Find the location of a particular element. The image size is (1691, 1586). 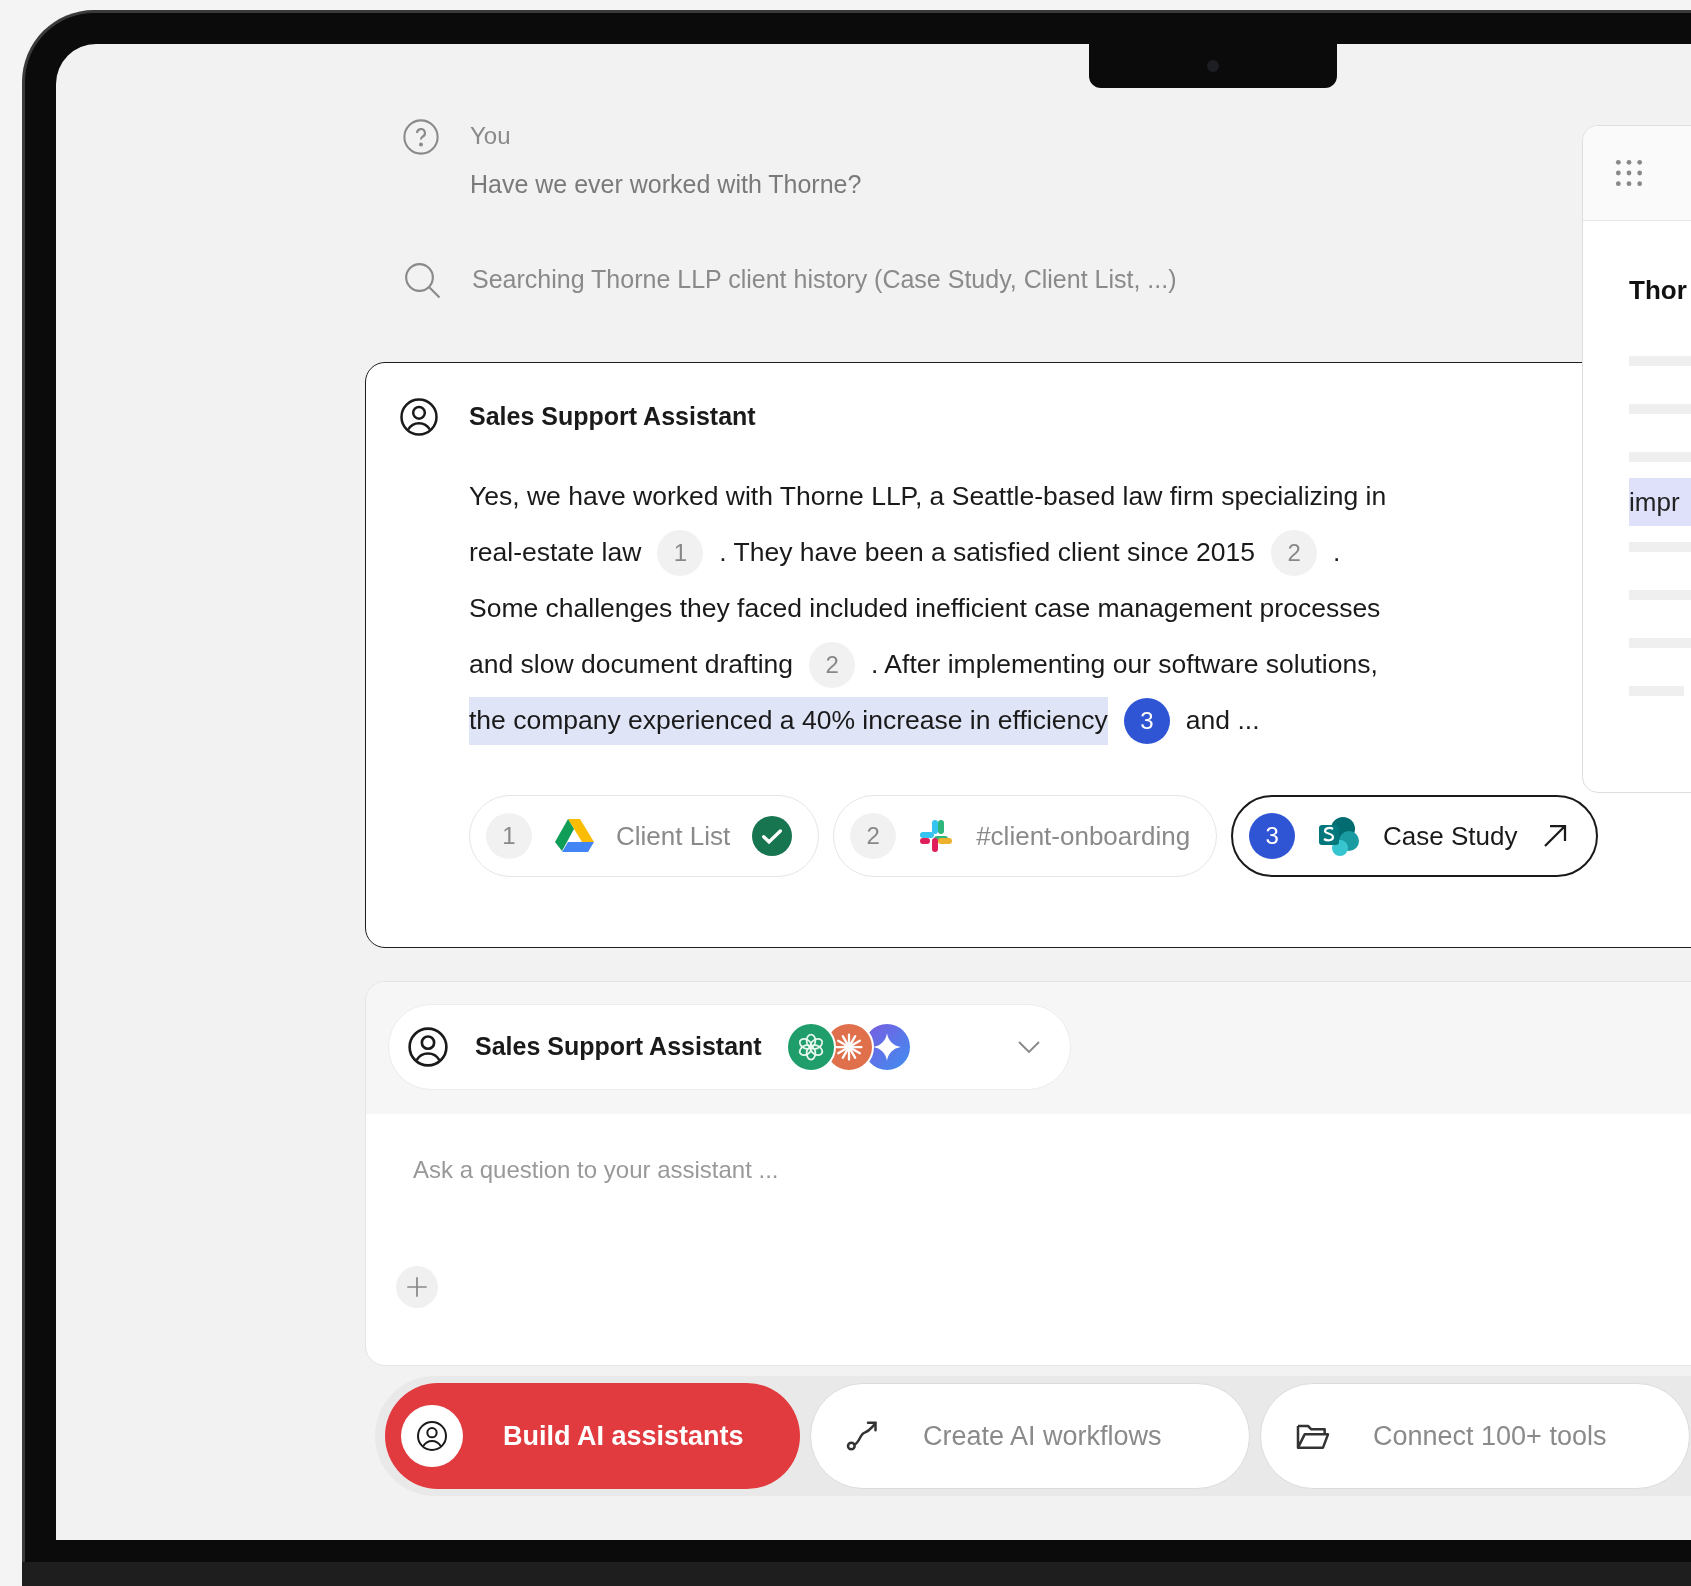

drive-logo-icon is located at coordinates (574, 836).